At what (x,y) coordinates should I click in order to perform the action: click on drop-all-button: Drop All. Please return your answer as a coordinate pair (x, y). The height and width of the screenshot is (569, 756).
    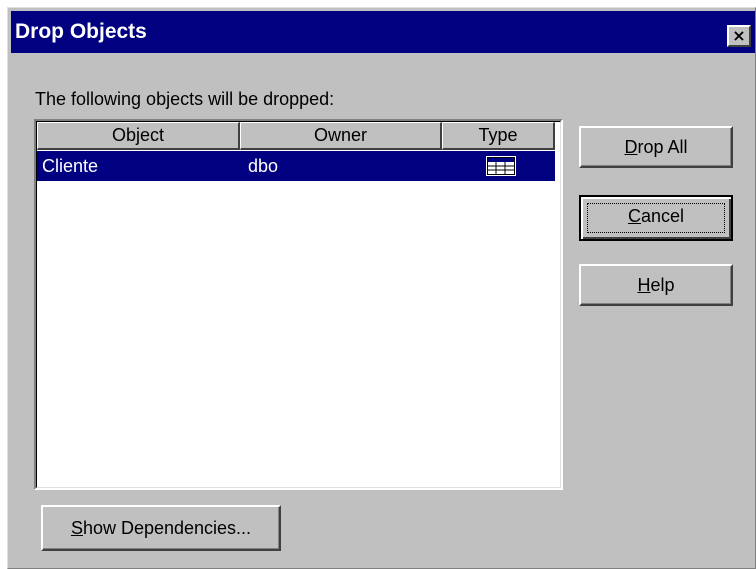
    Looking at the image, I should click on (656, 147).